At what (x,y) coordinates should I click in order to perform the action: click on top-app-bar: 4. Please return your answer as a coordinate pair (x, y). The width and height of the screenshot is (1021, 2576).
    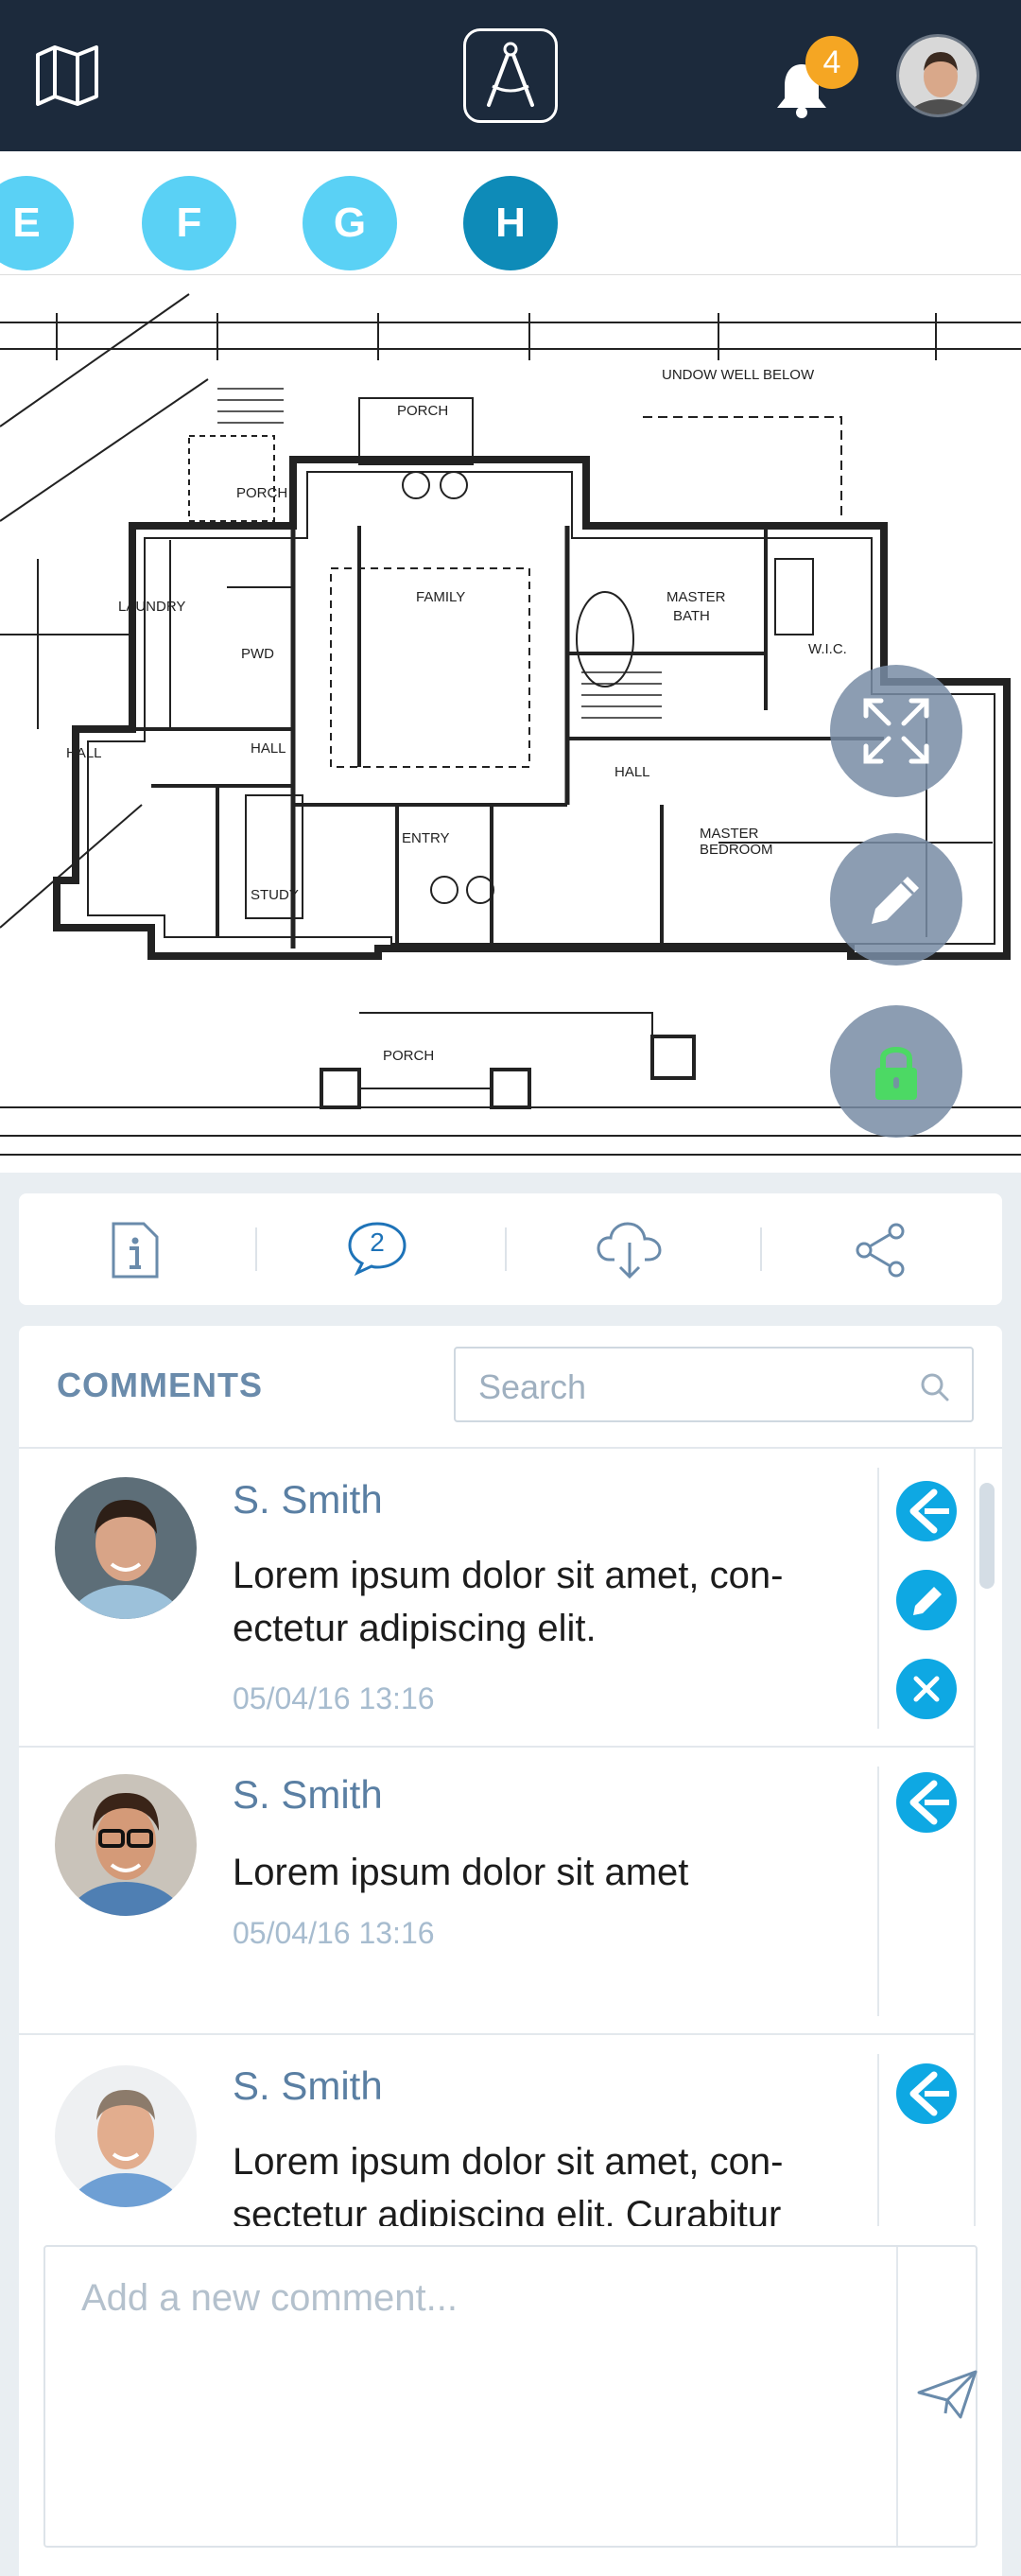
    Looking at the image, I should click on (510, 75).